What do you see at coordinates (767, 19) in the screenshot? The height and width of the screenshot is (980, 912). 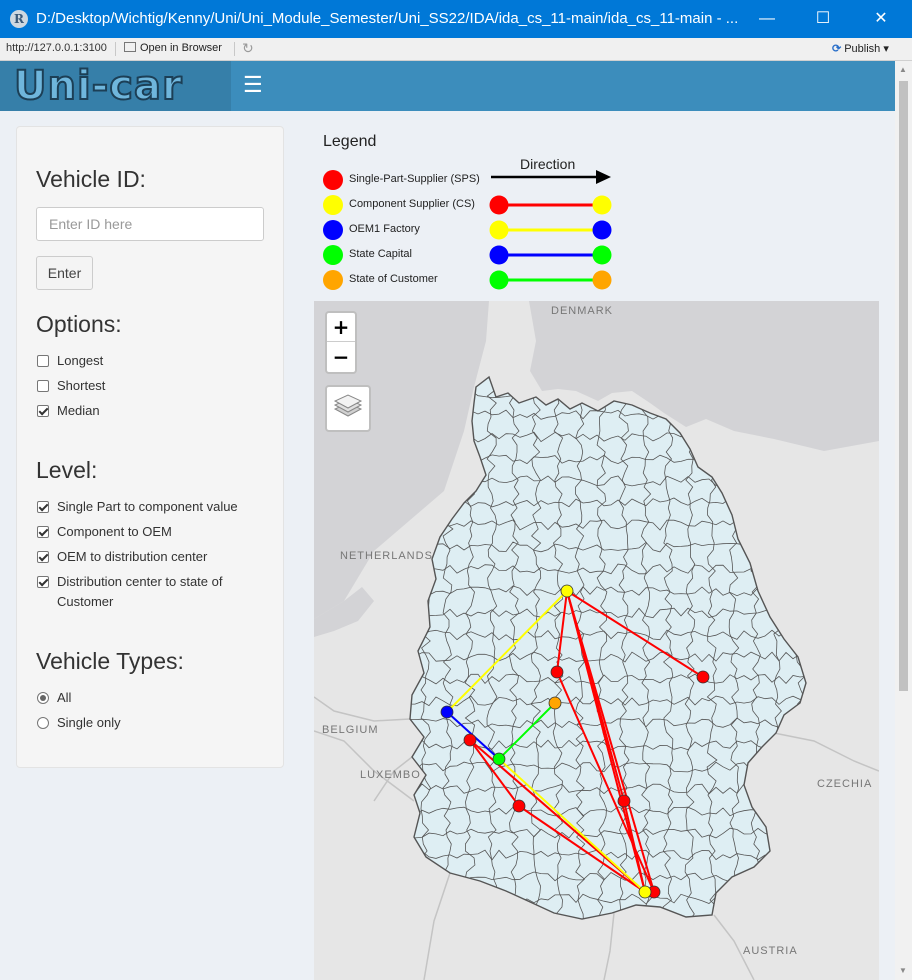 I see `minimize-button: —` at bounding box center [767, 19].